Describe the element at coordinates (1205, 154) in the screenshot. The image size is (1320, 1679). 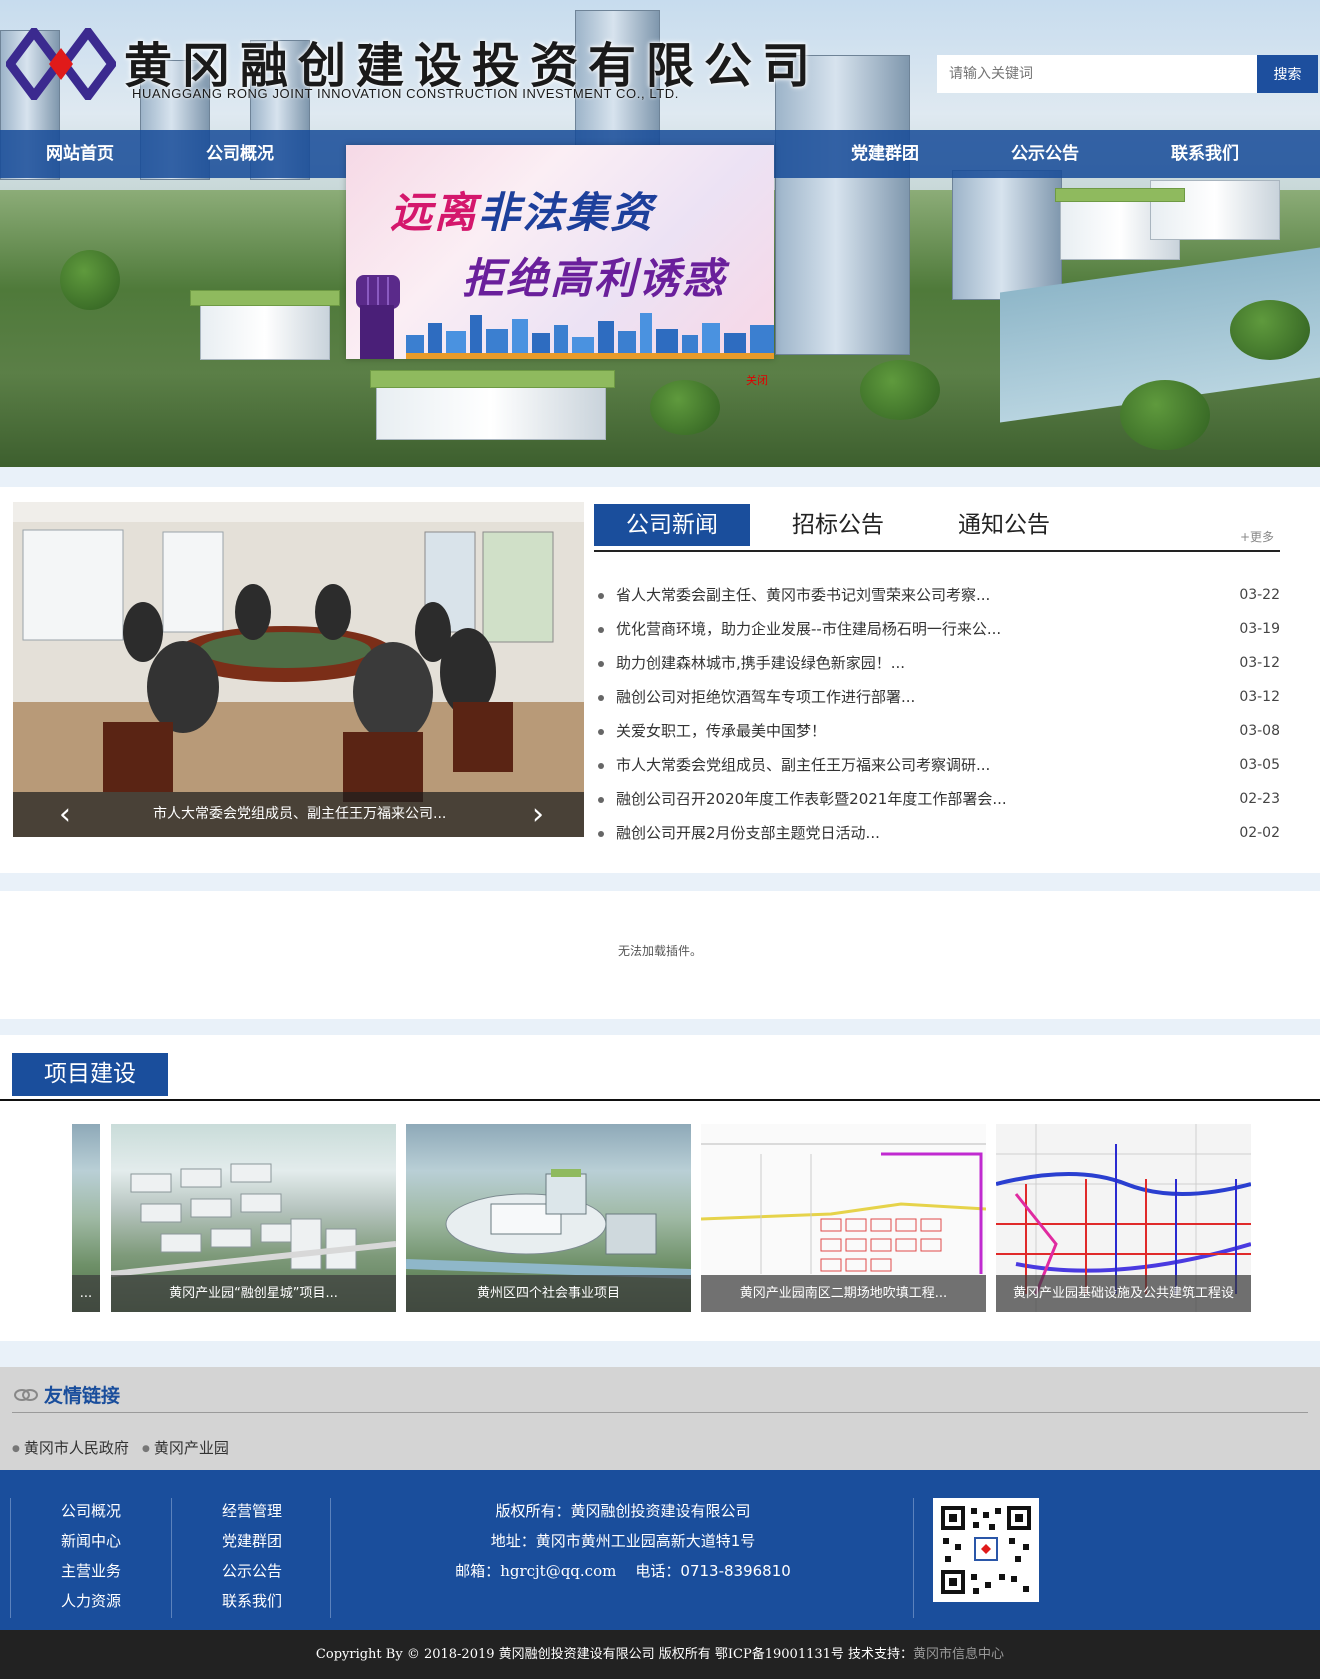
I see `nav-item-contact: 联系我们` at that location.